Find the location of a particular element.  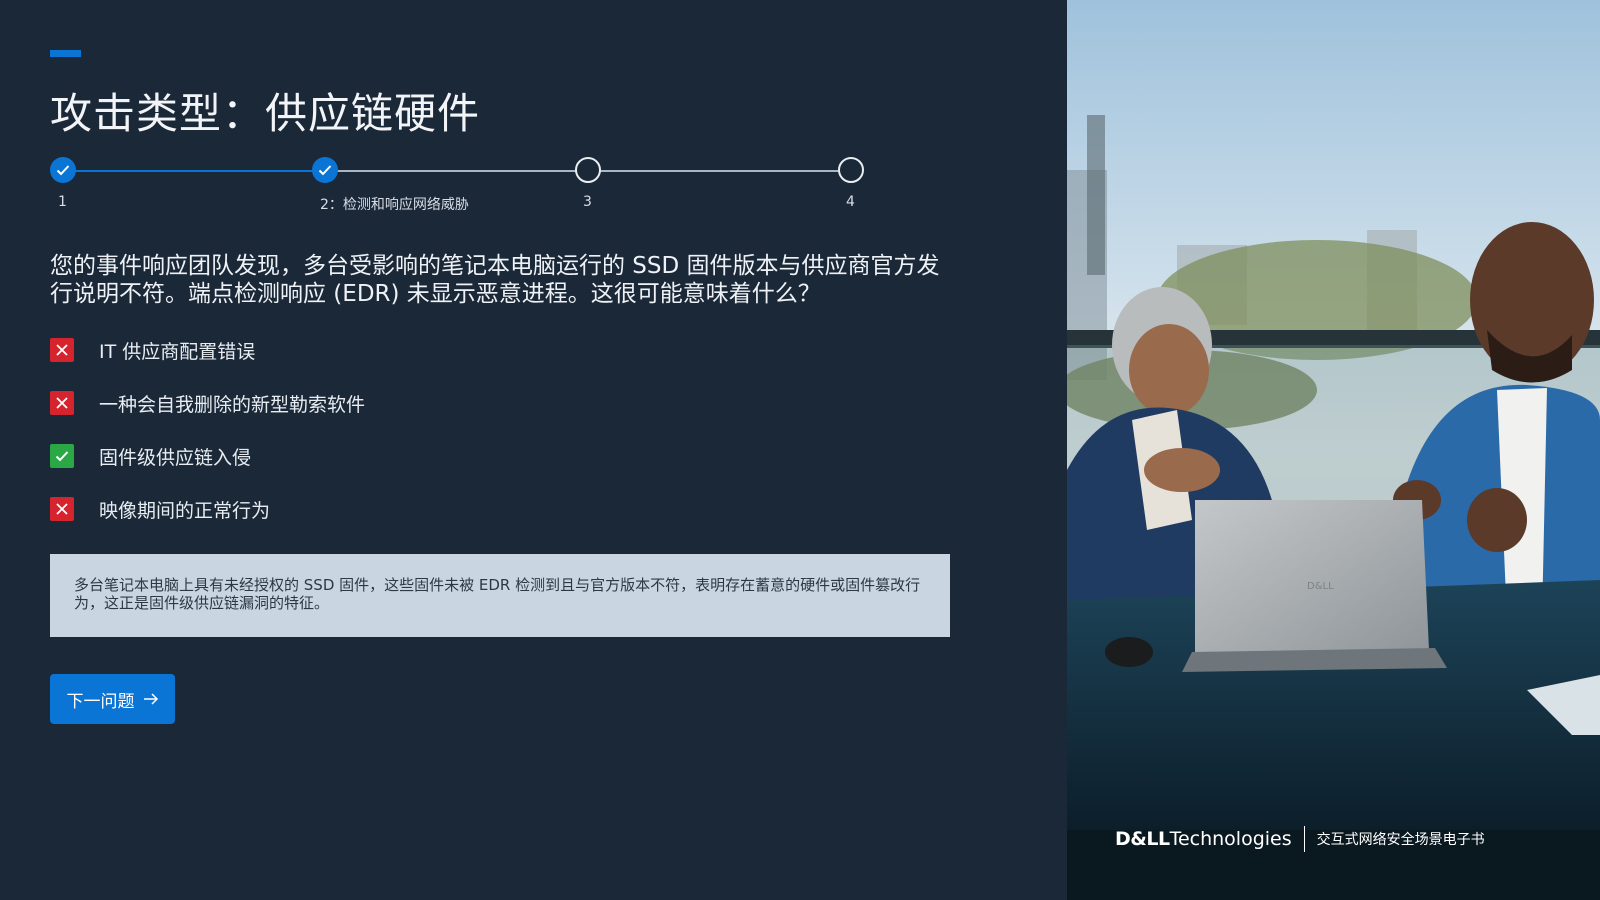

answer-option-label: 固件级供应链入侵 is located at coordinates (175, 457).